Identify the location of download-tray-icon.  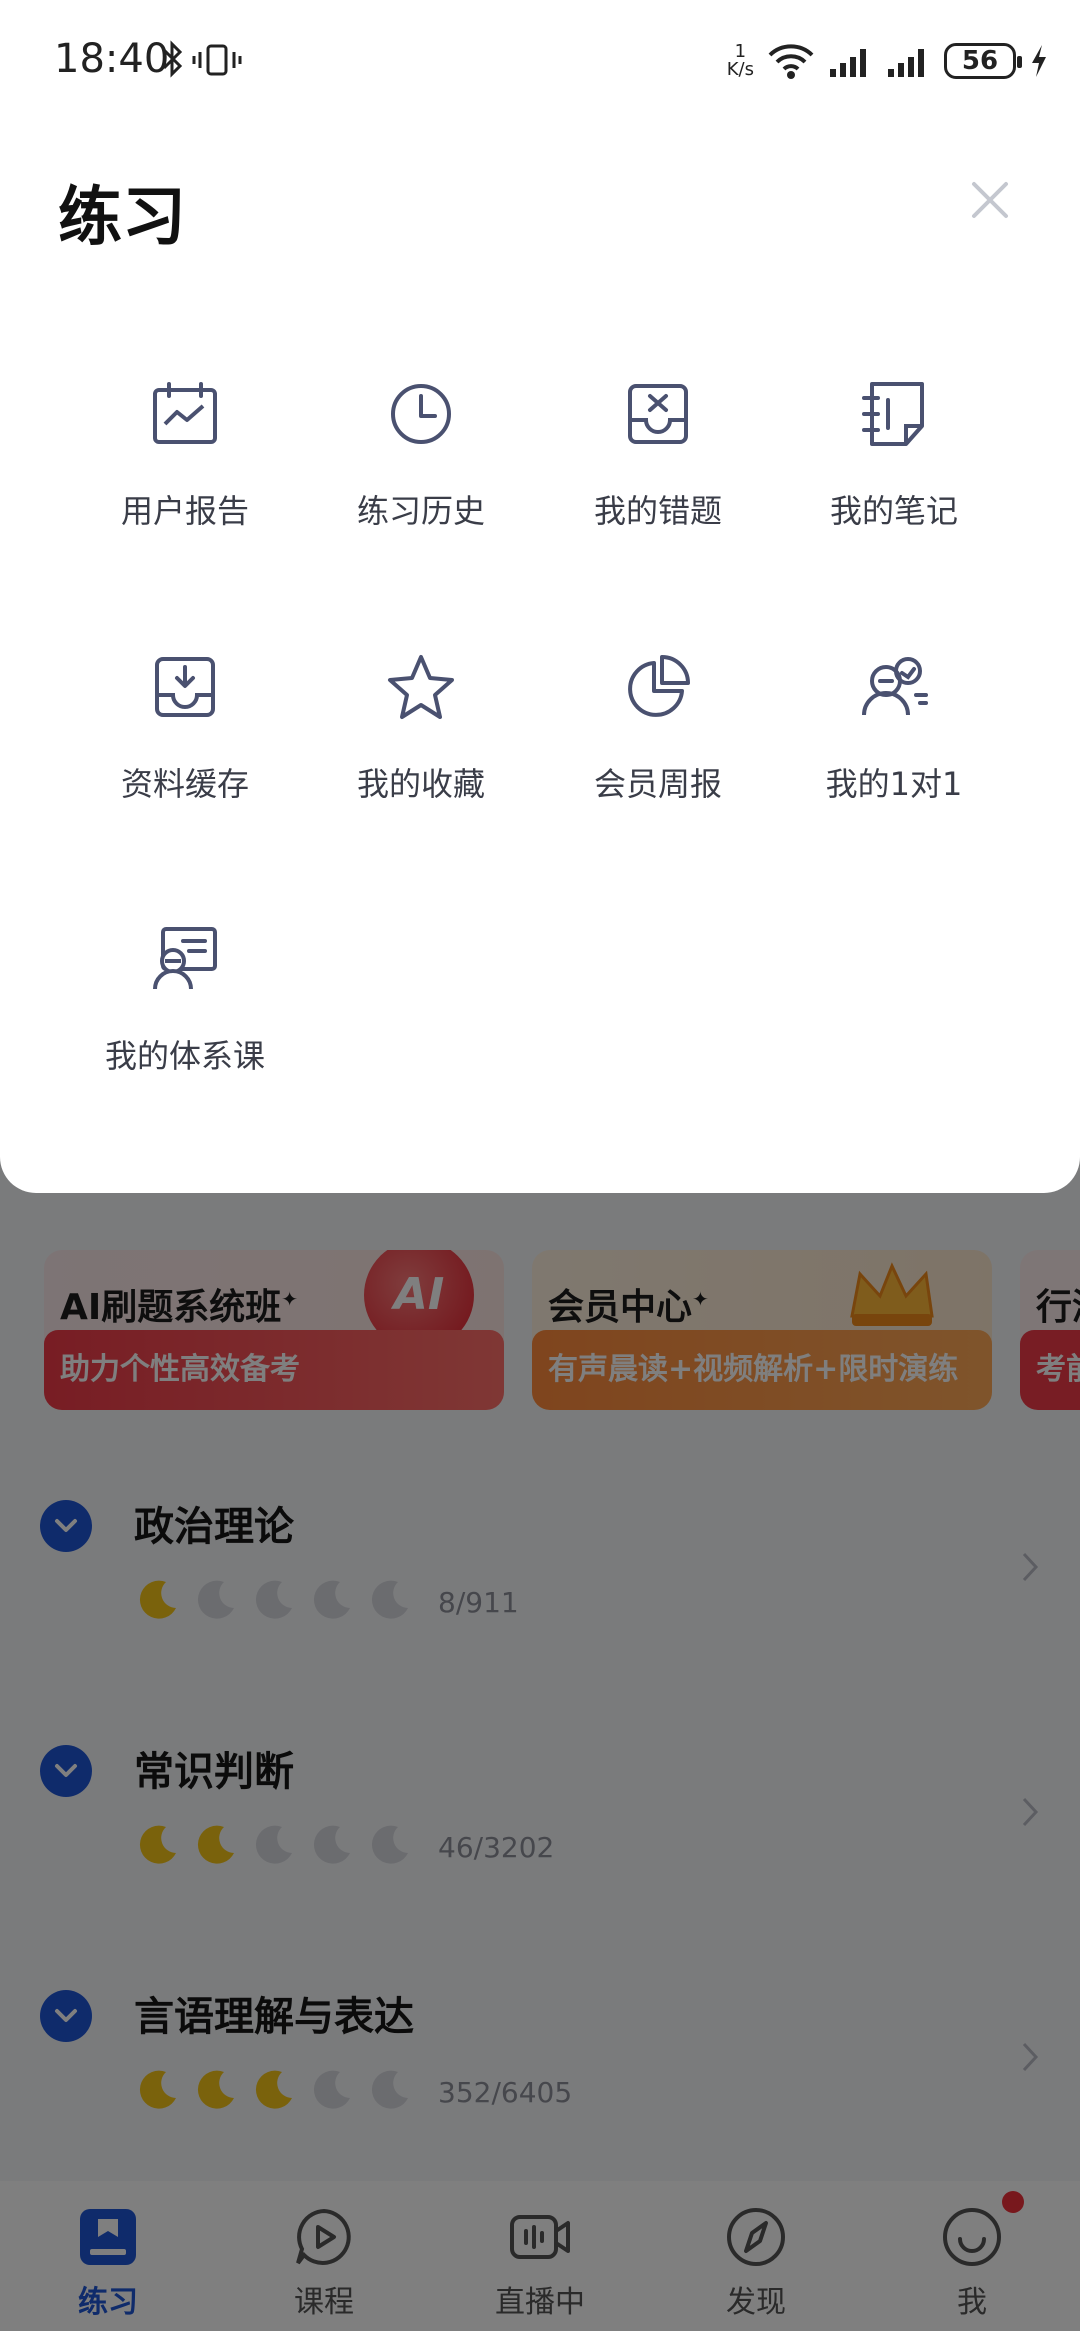
(185, 687).